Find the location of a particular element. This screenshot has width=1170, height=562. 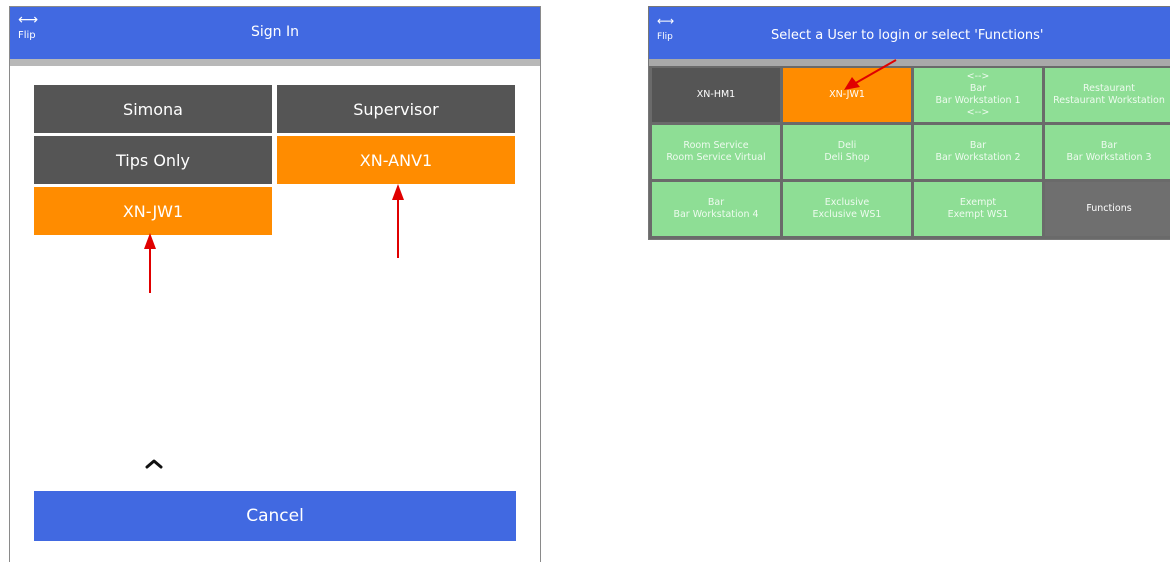

flip-label: Flip is located at coordinates (665, 37).